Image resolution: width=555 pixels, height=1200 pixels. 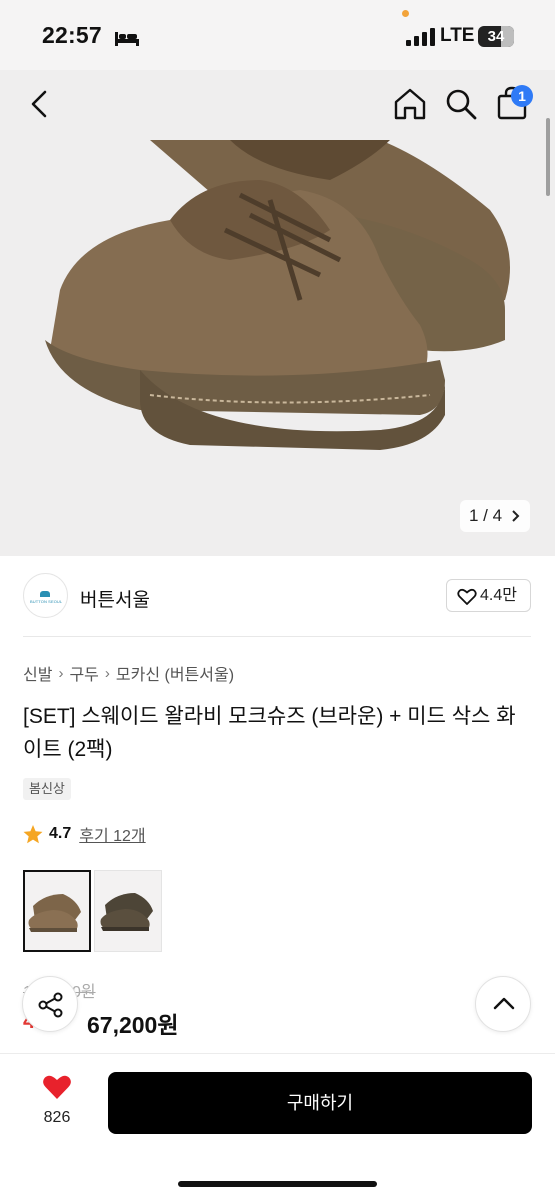 I want to click on share-button, so click(x=50, y=1004).